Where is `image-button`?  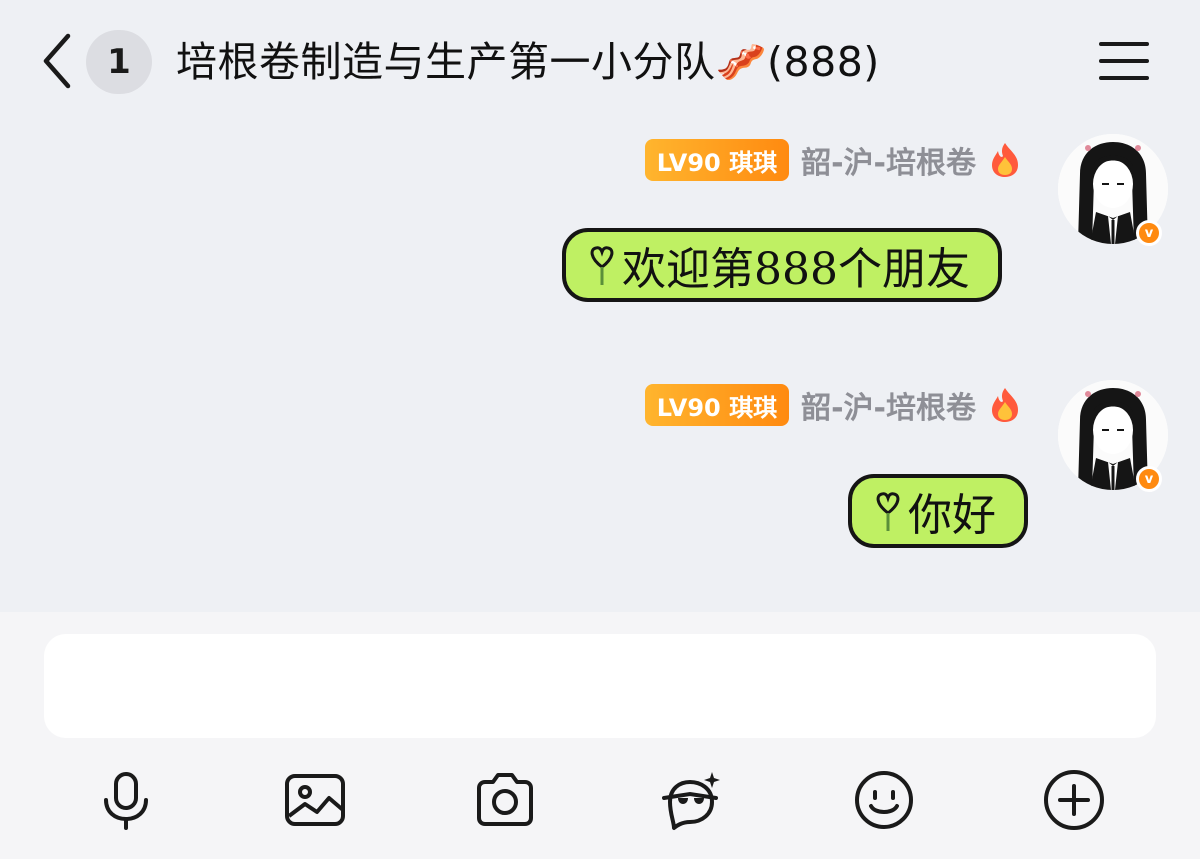 image-button is located at coordinates (315, 800).